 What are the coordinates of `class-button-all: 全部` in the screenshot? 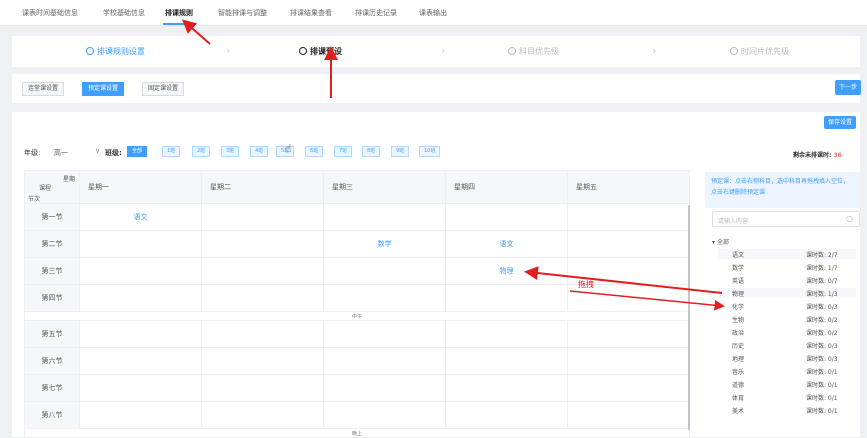 It's located at (137, 151).